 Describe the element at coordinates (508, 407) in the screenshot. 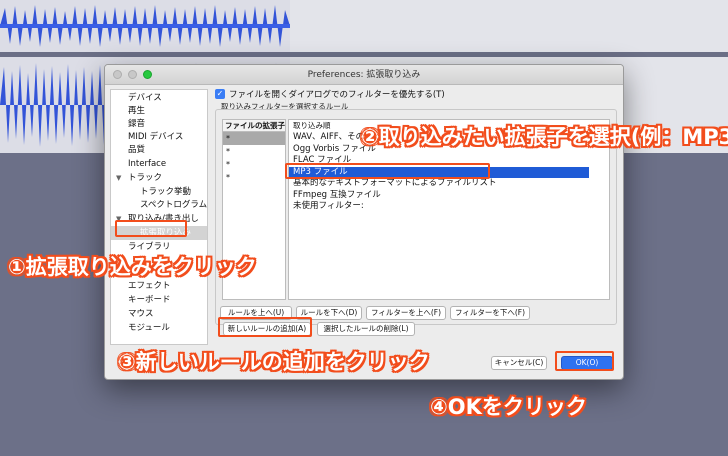

I see `annotation-step4: ④OKをクリック` at that location.